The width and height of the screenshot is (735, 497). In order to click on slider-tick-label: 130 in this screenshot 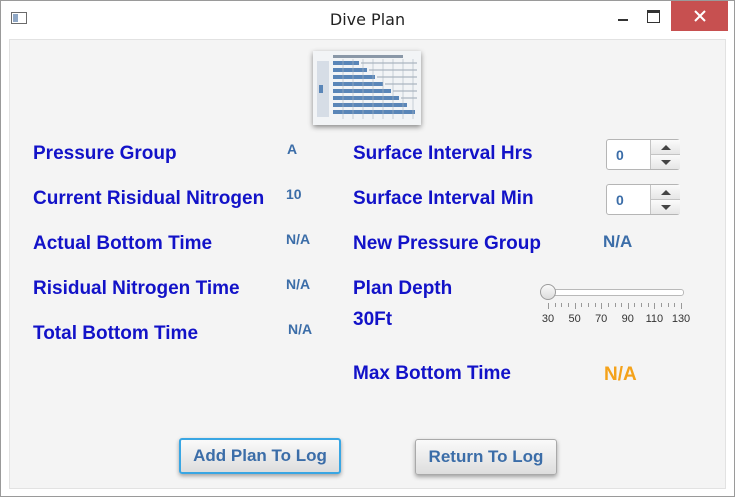, I will do `click(681, 319)`.